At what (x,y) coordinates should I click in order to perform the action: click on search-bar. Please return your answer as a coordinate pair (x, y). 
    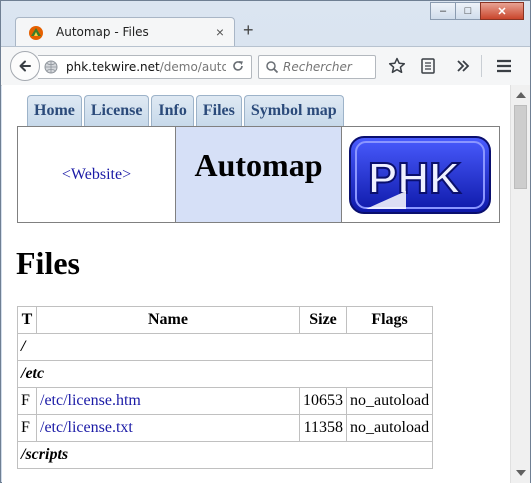
    Looking at the image, I should click on (317, 67).